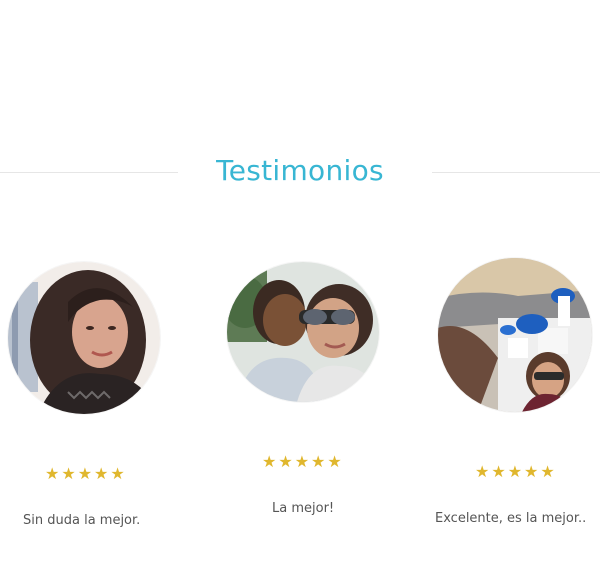 The image size is (600, 573). I want to click on testimonial-quote-1: Sin duda la mejor., so click(82, 520).